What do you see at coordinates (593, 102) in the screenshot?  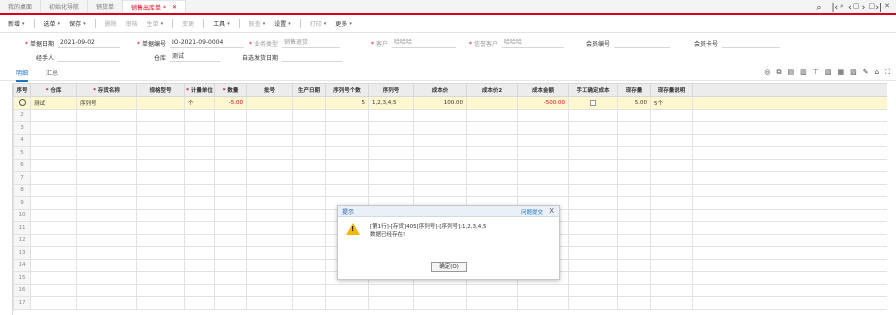 I see `manual-cost-checkbox` at bounding box center [593, 102].